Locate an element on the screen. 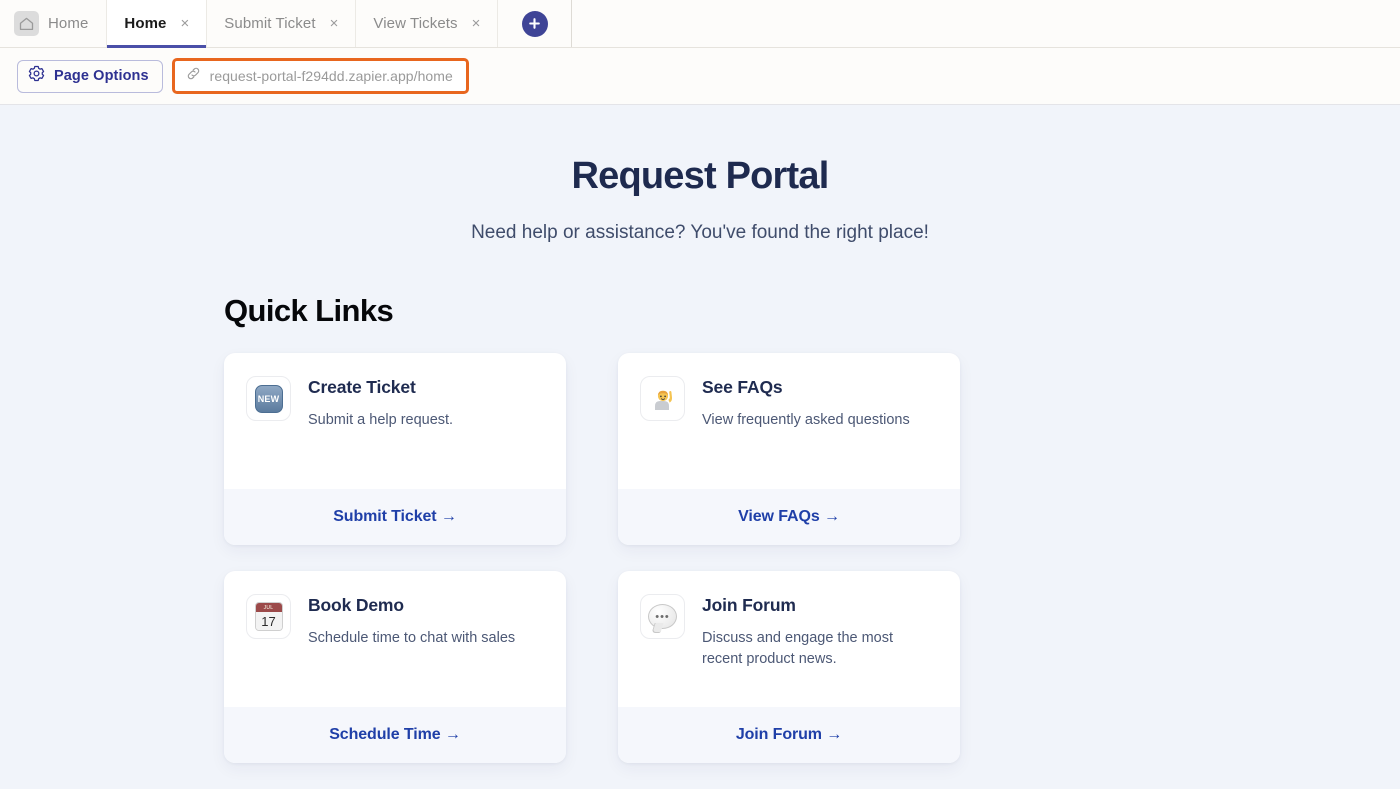 The height and width of the screenshot is (789, 1400). page-url-input: request-portal-f294dd.zapier.app/home is located at coordinates (320, 76).